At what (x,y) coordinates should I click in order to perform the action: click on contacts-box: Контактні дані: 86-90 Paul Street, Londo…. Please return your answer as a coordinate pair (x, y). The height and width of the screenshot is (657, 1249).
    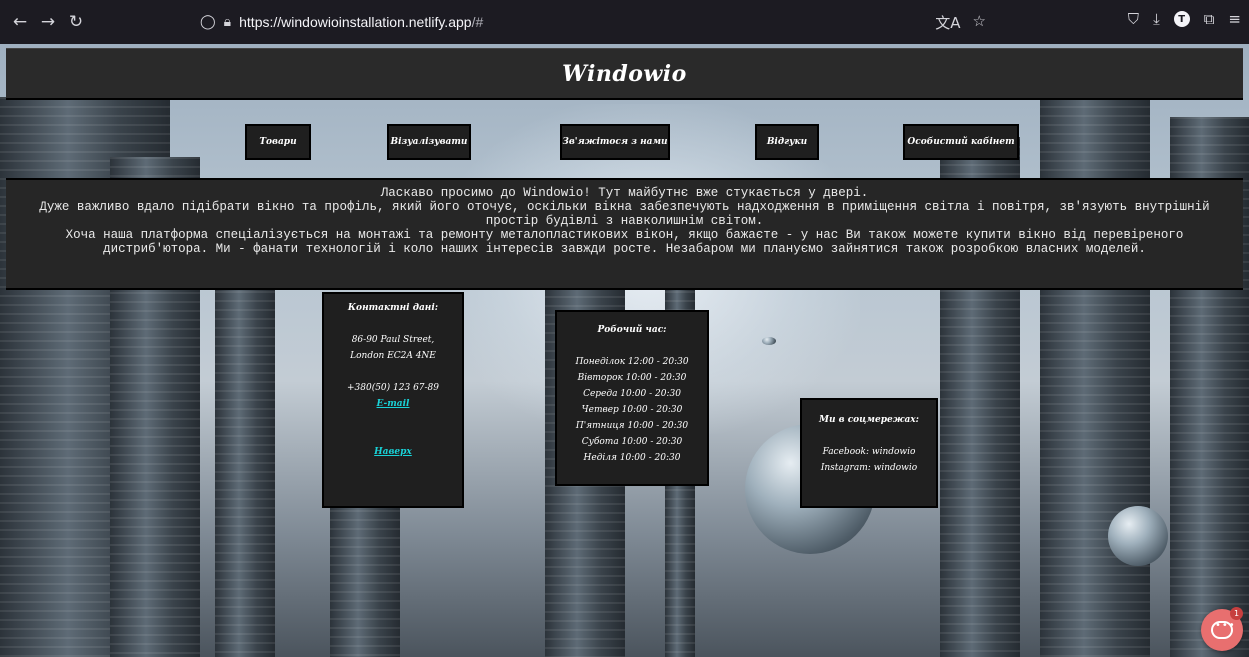
    Looking at the image, I should click on (393, 400).